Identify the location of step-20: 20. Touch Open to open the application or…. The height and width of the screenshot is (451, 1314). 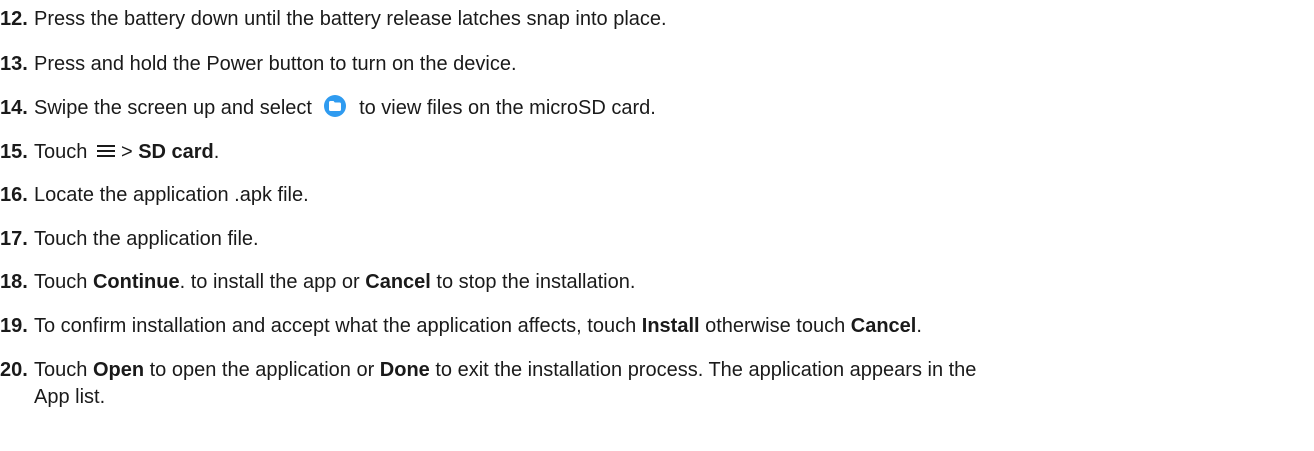
(657, 382).